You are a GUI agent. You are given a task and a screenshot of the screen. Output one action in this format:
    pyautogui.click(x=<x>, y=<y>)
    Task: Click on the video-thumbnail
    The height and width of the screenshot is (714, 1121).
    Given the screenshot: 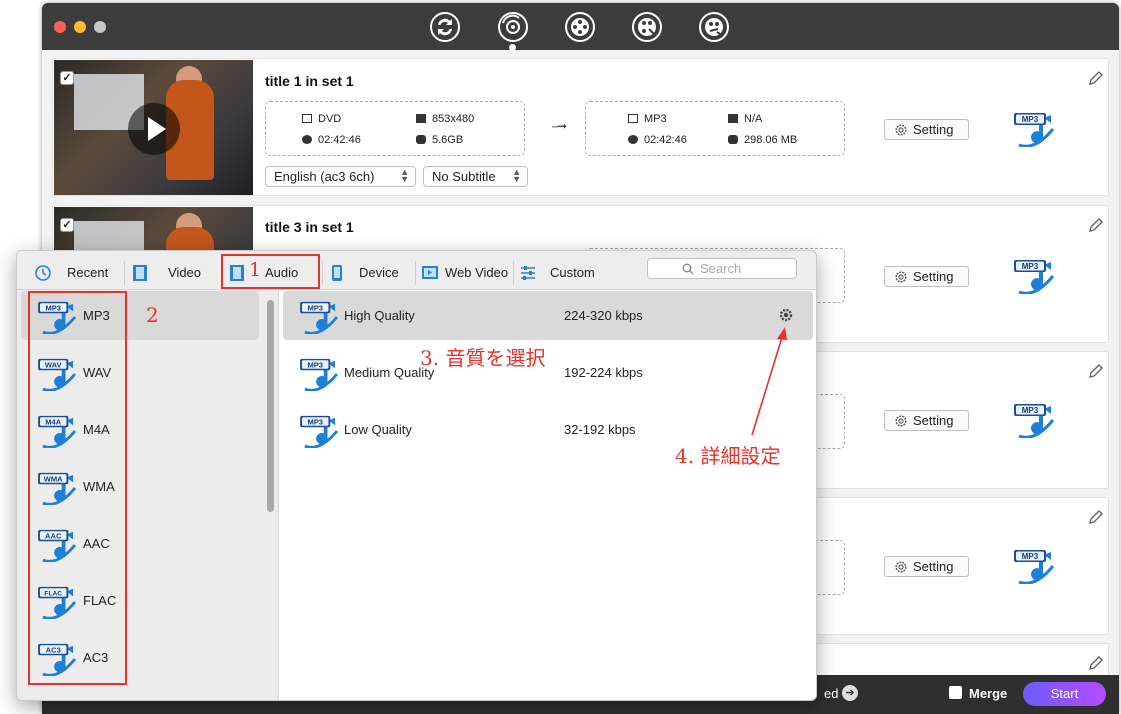 What is the action you would take?
    pyautogui.click(x=153, y=127)
    